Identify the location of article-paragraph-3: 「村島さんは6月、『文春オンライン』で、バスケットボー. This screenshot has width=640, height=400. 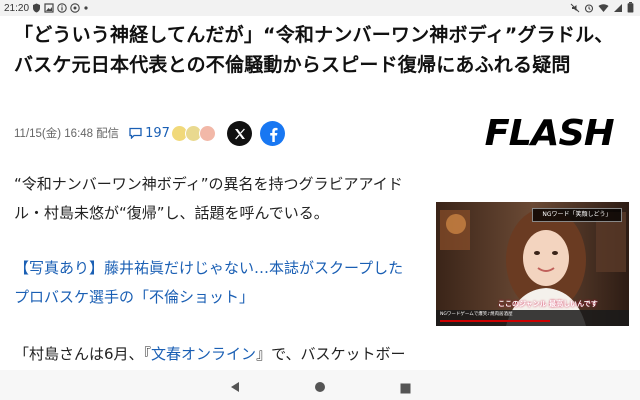
(214, 354).